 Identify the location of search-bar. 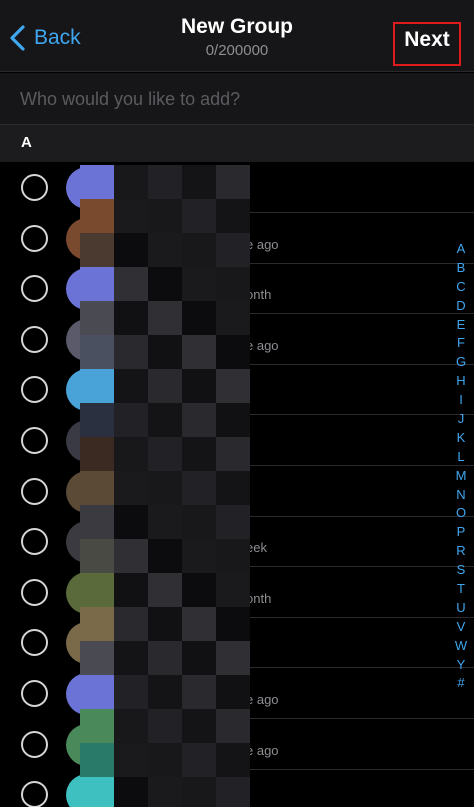
(237, 99).